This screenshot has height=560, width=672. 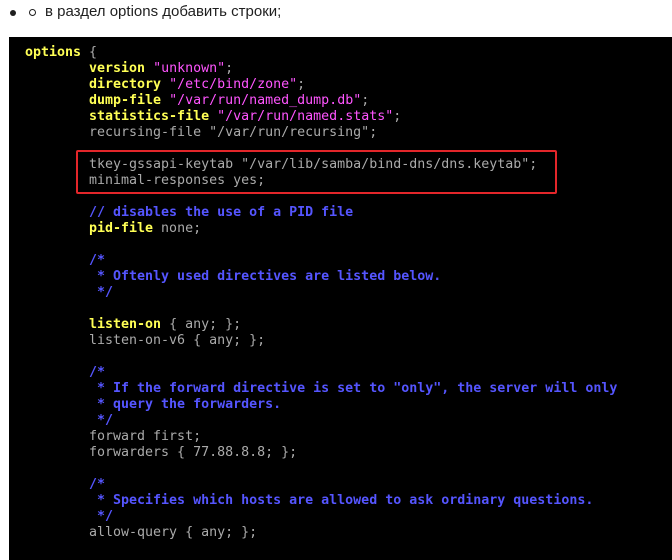 I want to click on code-line: // disables the use of a PID file, so click(x=221, y=213).